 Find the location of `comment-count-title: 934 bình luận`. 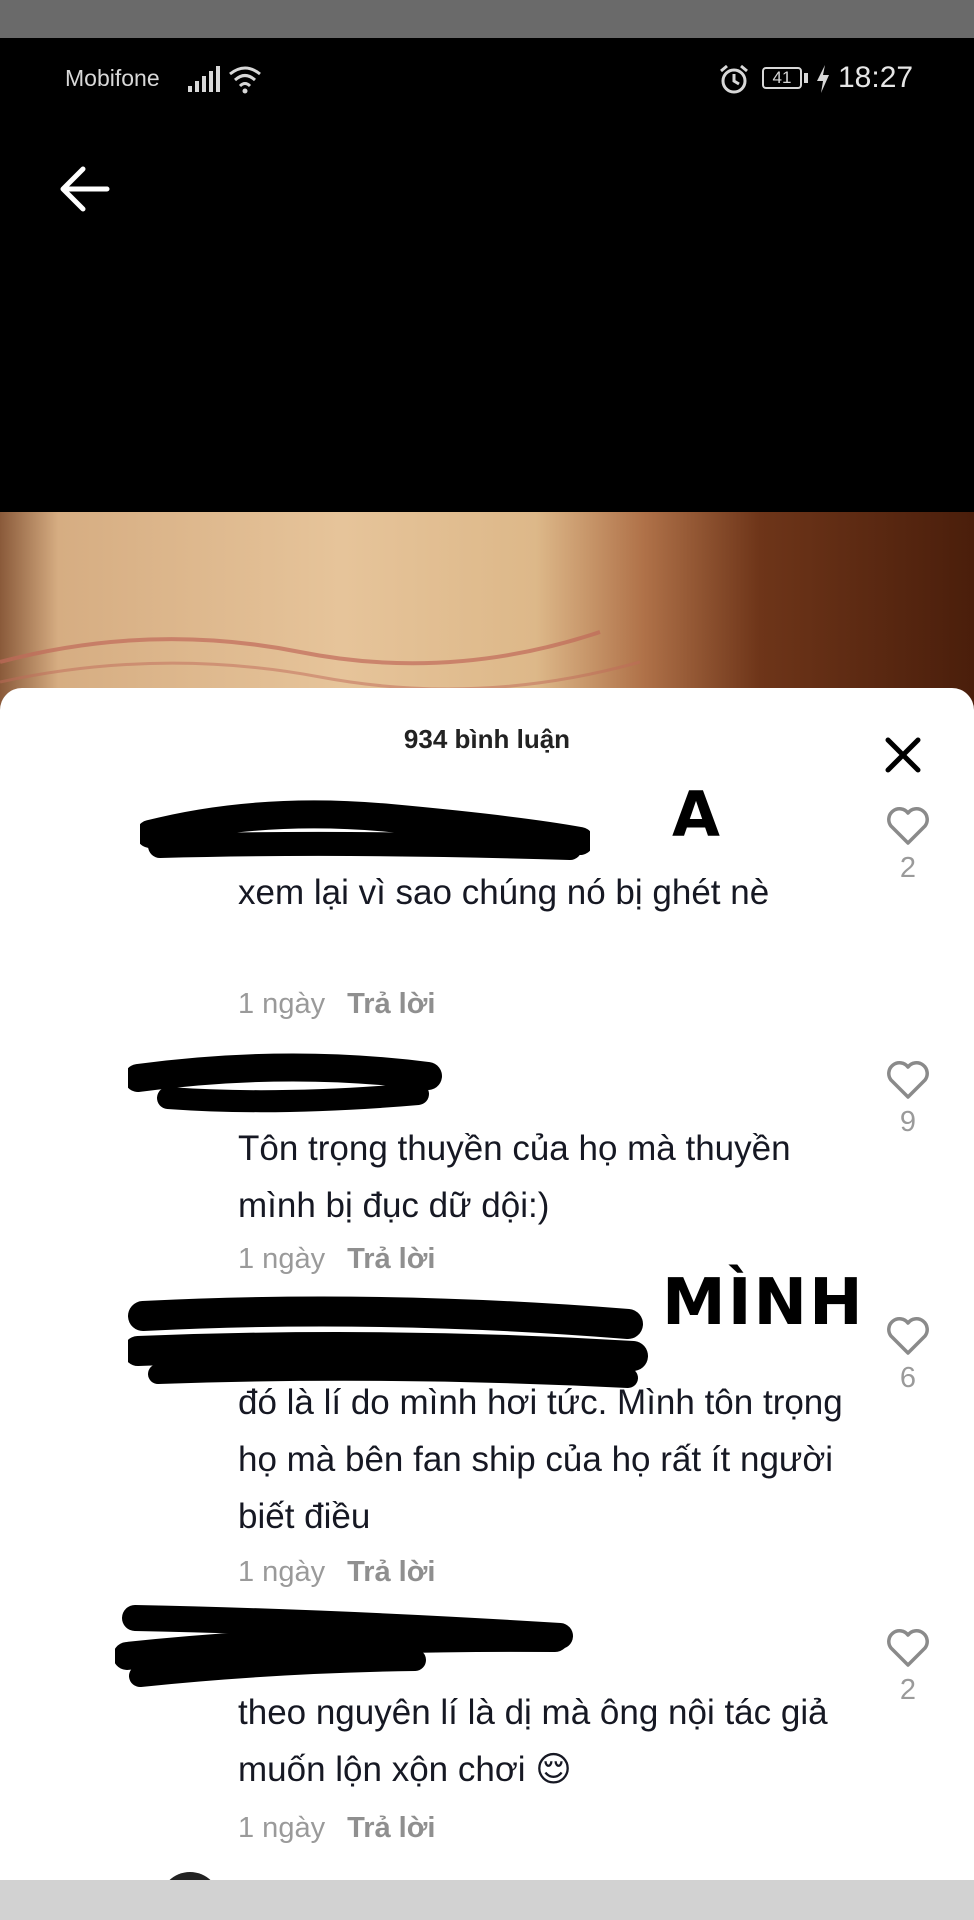

comment-count-title: 934 bình luận is located at coordinates (487, 739).